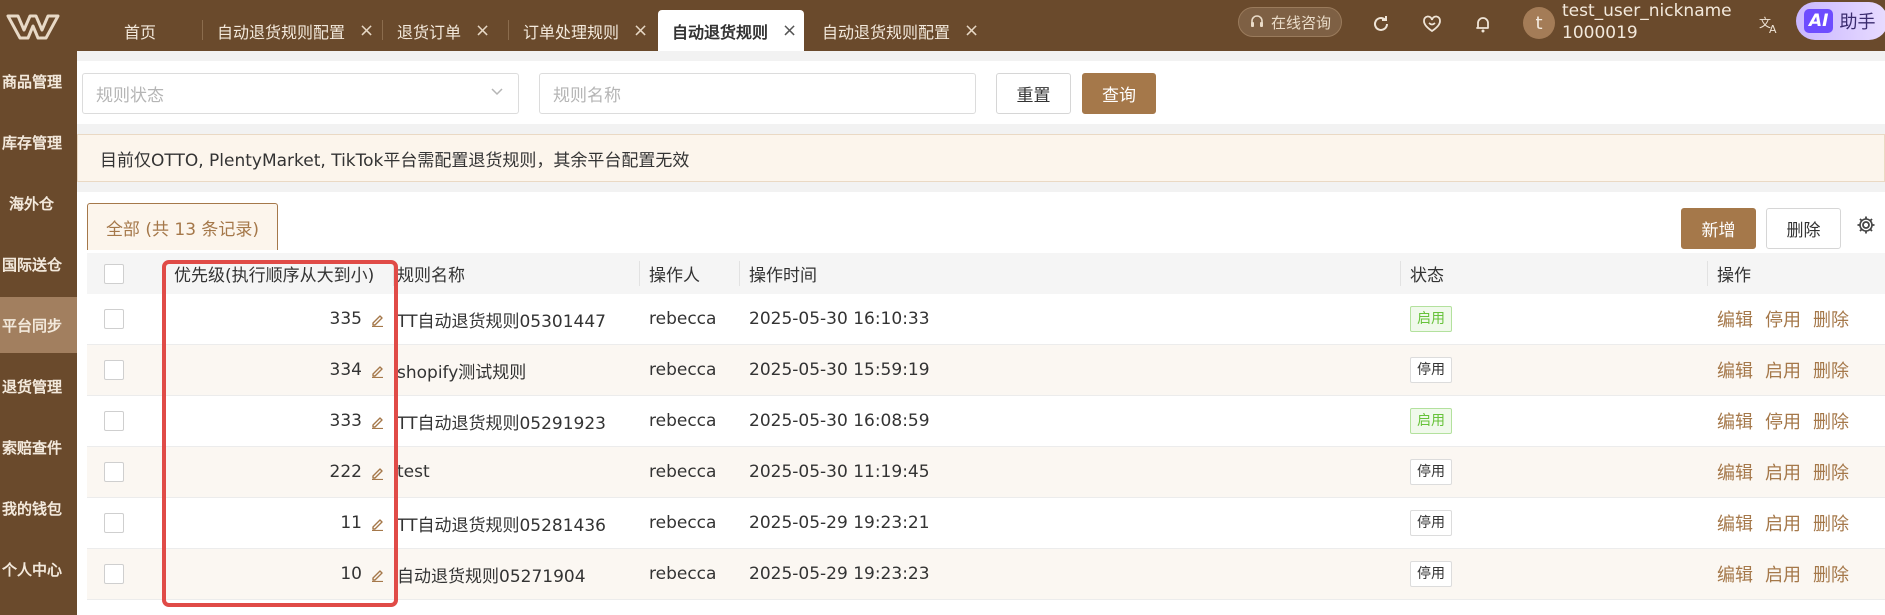 This screenshot has width=1885, height=615. I want to click on gear-icon, so click(1866, 225).